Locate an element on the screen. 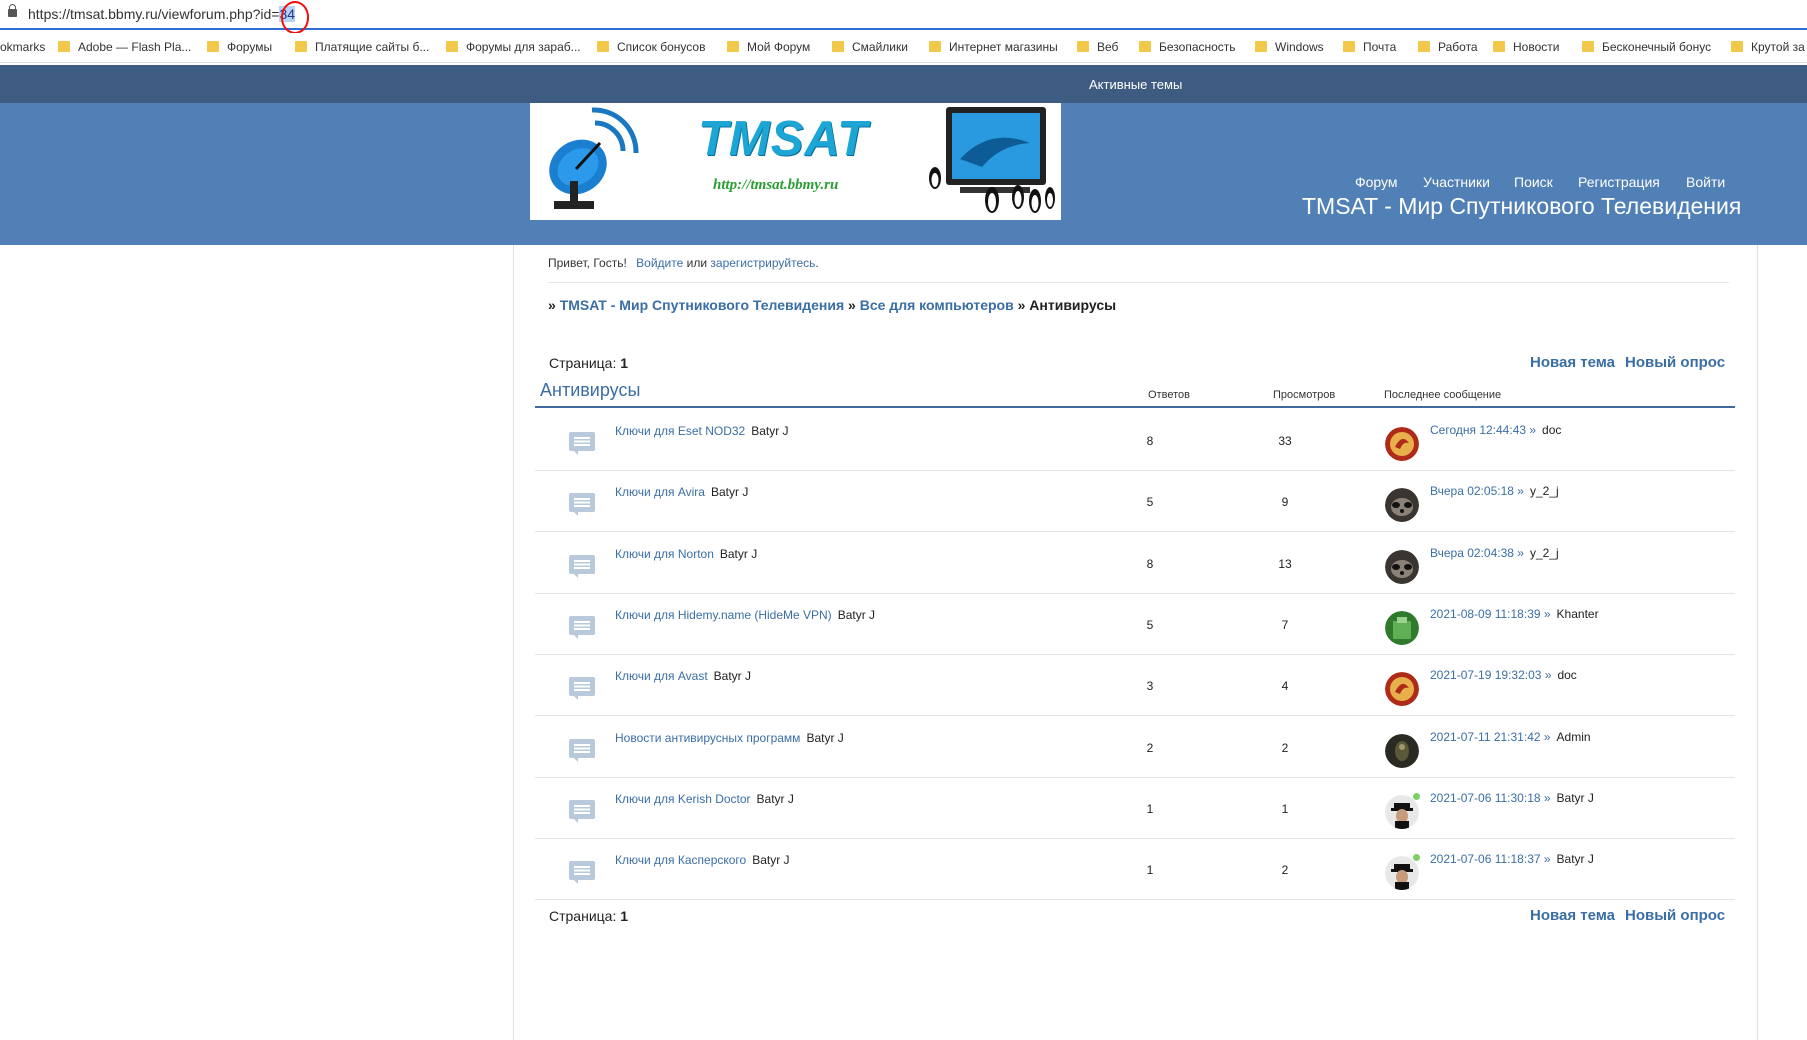 This screenshot has height=1040, width=1807. last-post-link: 2021-08-09 11:18:39 » Khanter is located at coordinates (1514, 614).